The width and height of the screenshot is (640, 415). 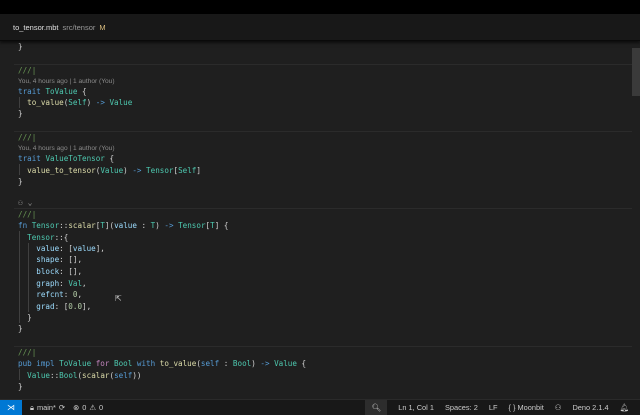 What do you see at coordinates (125, 363) in the screenshot?
I see `code-token: Bool` at bounding box center [125, 363].